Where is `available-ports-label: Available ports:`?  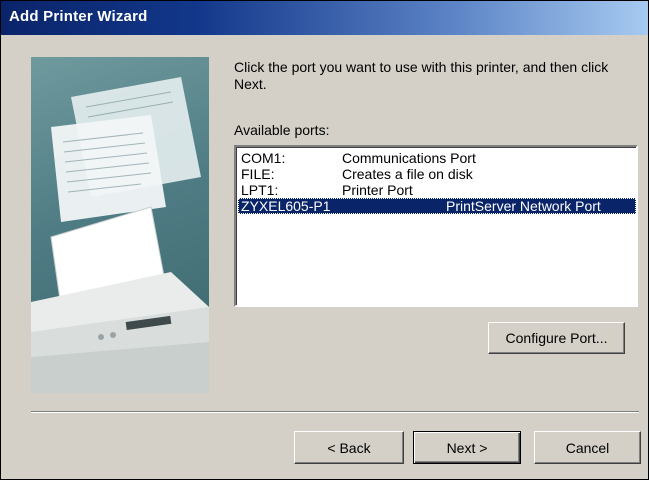
available-ports-label: Available ports: is located at coordinates (282, 130).